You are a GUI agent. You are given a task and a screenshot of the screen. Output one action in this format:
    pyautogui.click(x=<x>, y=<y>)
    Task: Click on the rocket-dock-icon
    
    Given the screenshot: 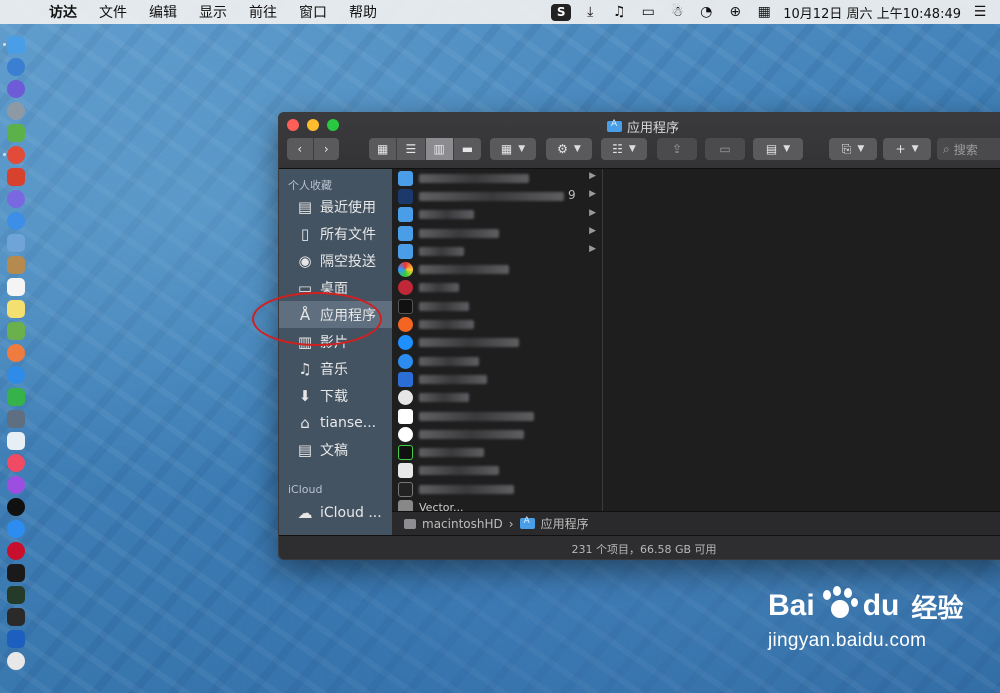 What is the action you would take?
    pyautogui.click(x=16, y=111)
    